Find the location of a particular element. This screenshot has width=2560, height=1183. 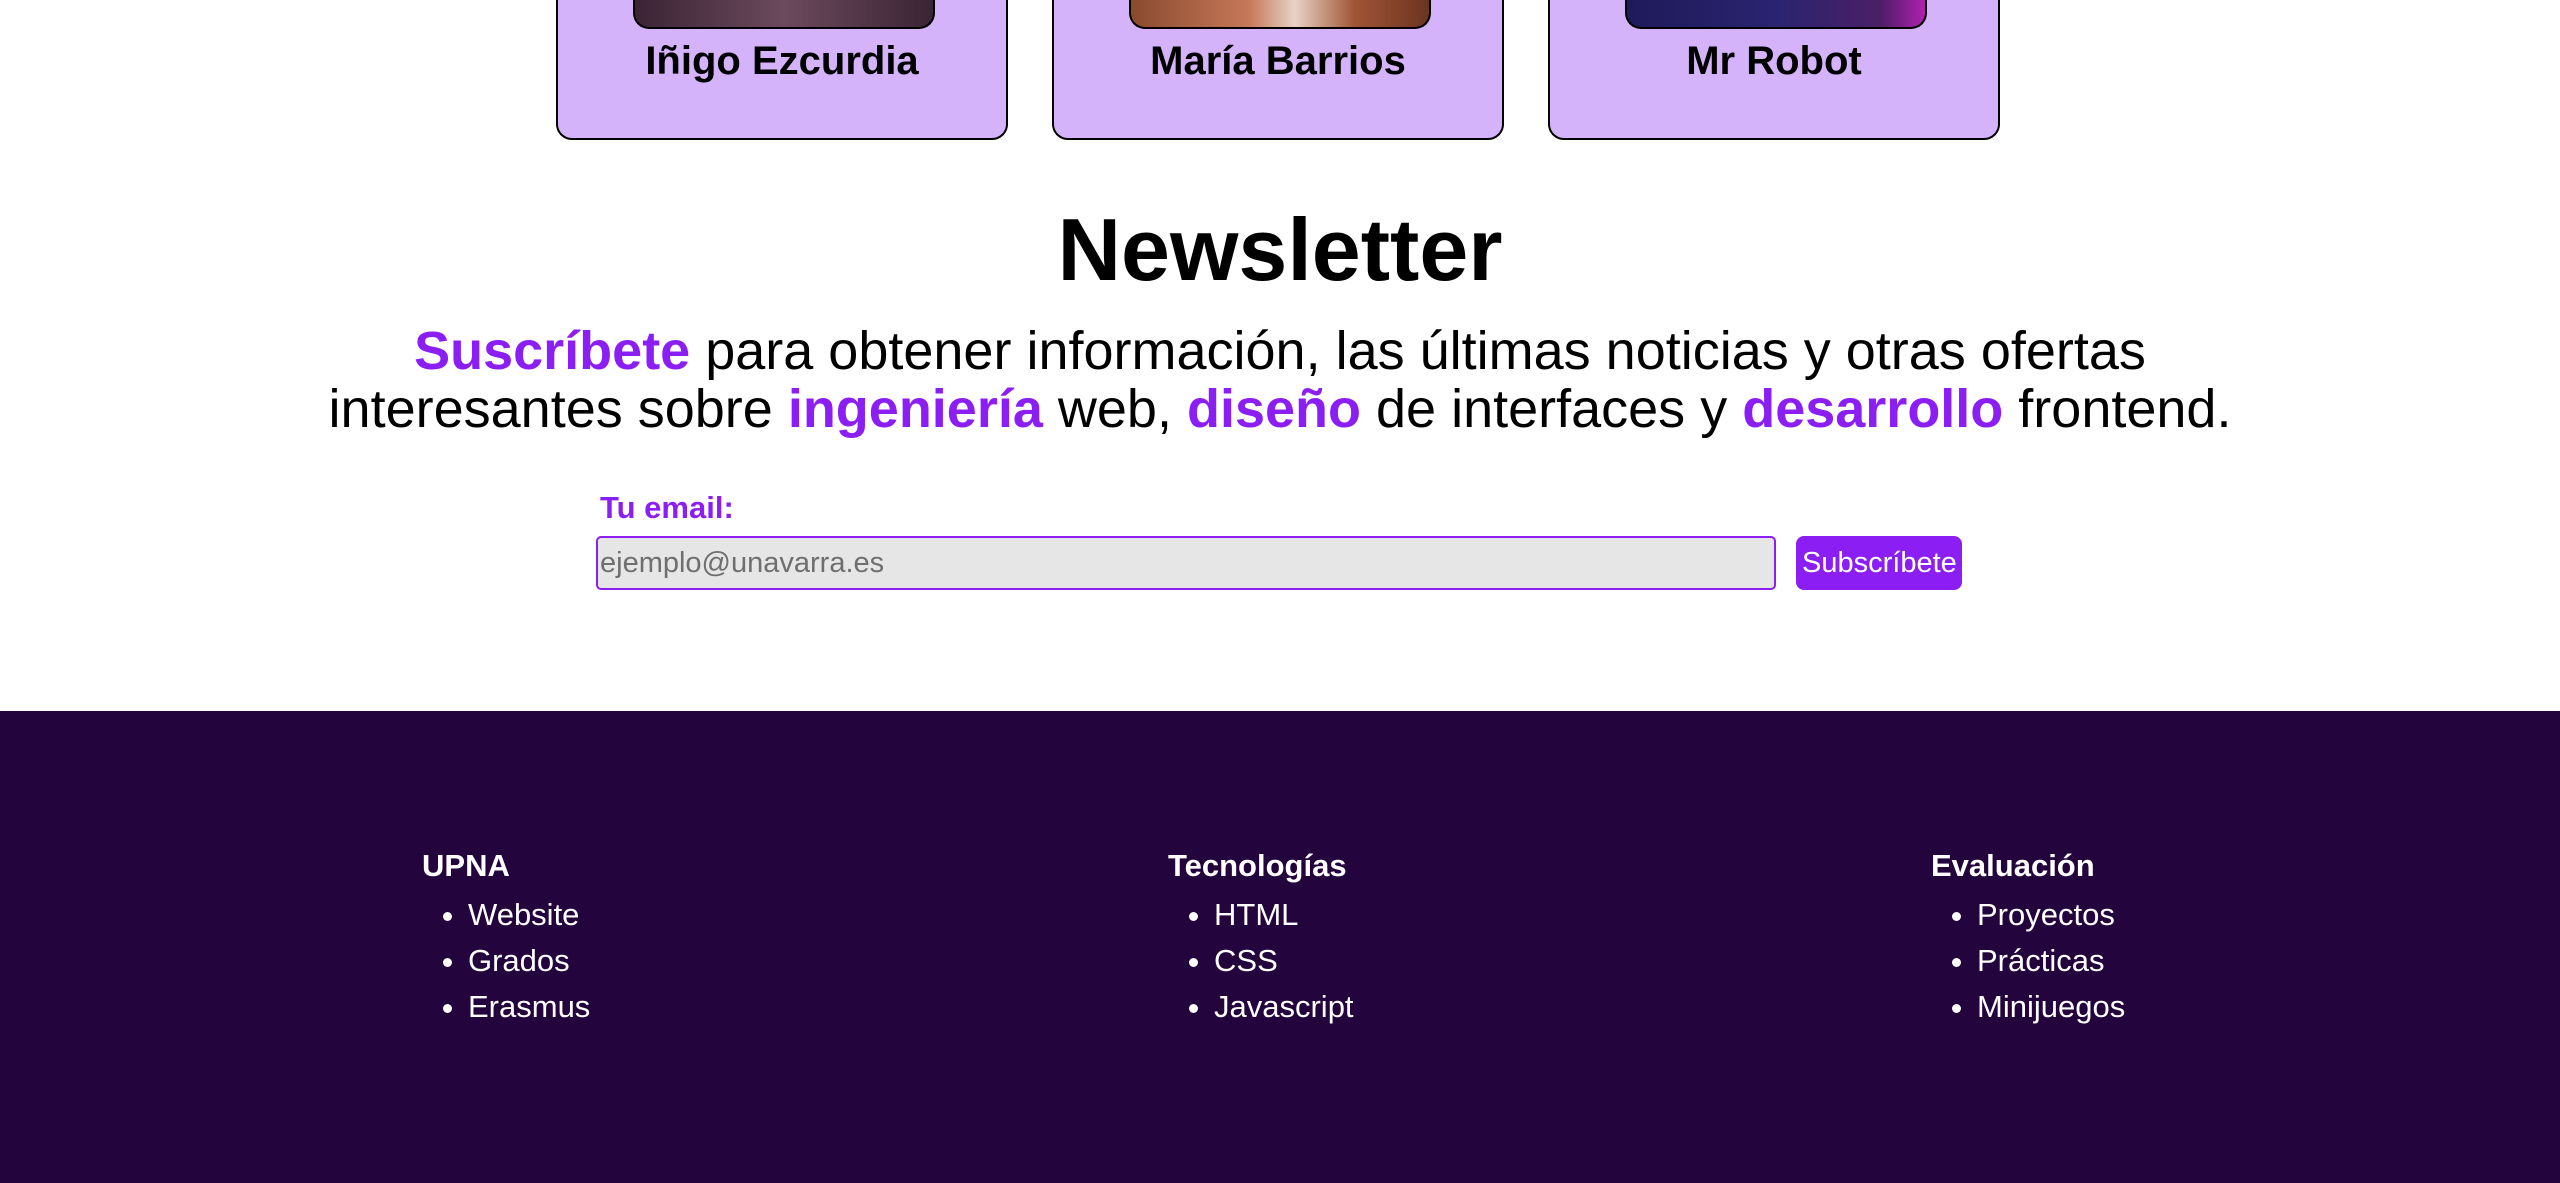

highlight-word: ingeniería is located at coordinates (915, 409).